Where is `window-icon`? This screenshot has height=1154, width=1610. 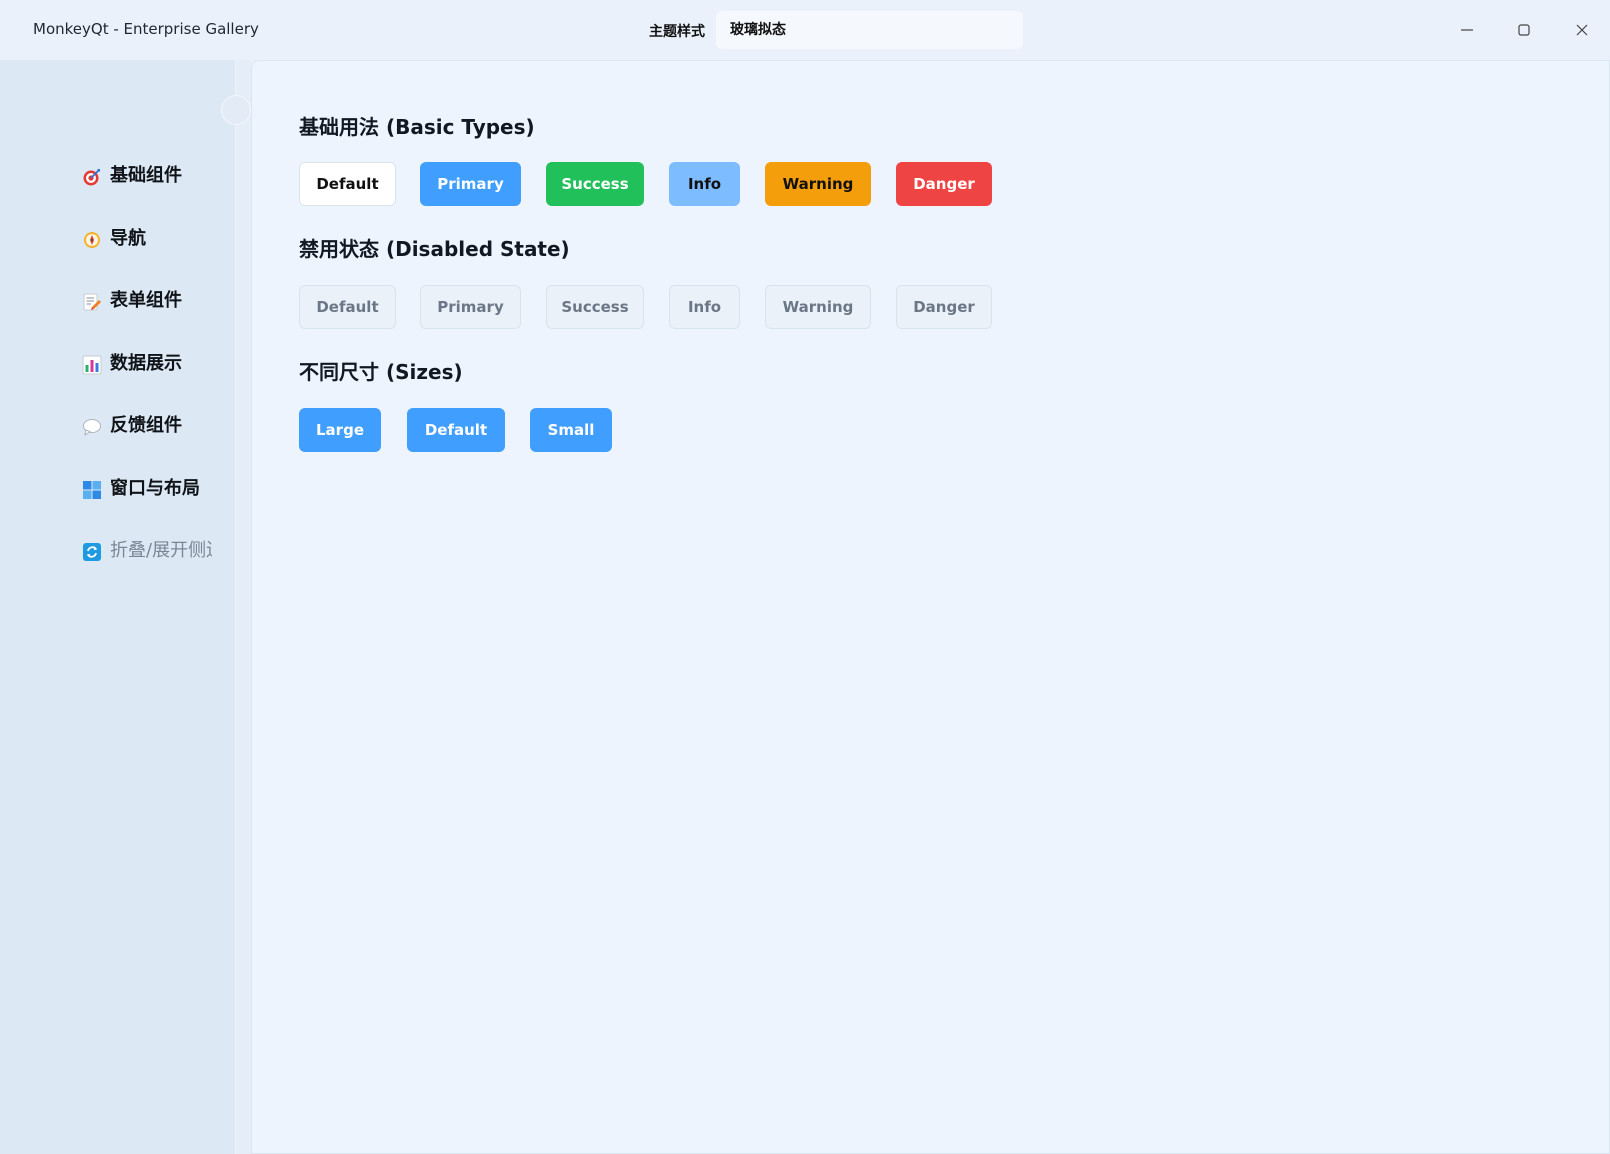 window-icon is located at coordinates (92, 489).